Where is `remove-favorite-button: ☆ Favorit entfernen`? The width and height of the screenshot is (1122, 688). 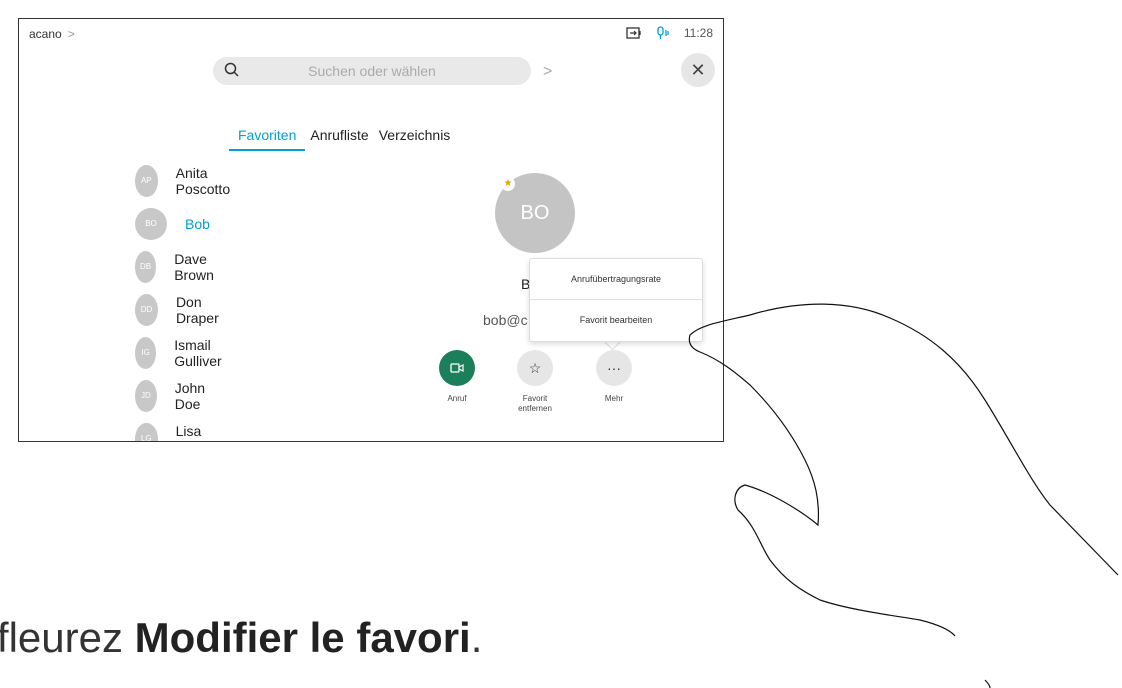 remove-favorite-button: ☆ Favorit entfernen is located at coordinates (535, 382).